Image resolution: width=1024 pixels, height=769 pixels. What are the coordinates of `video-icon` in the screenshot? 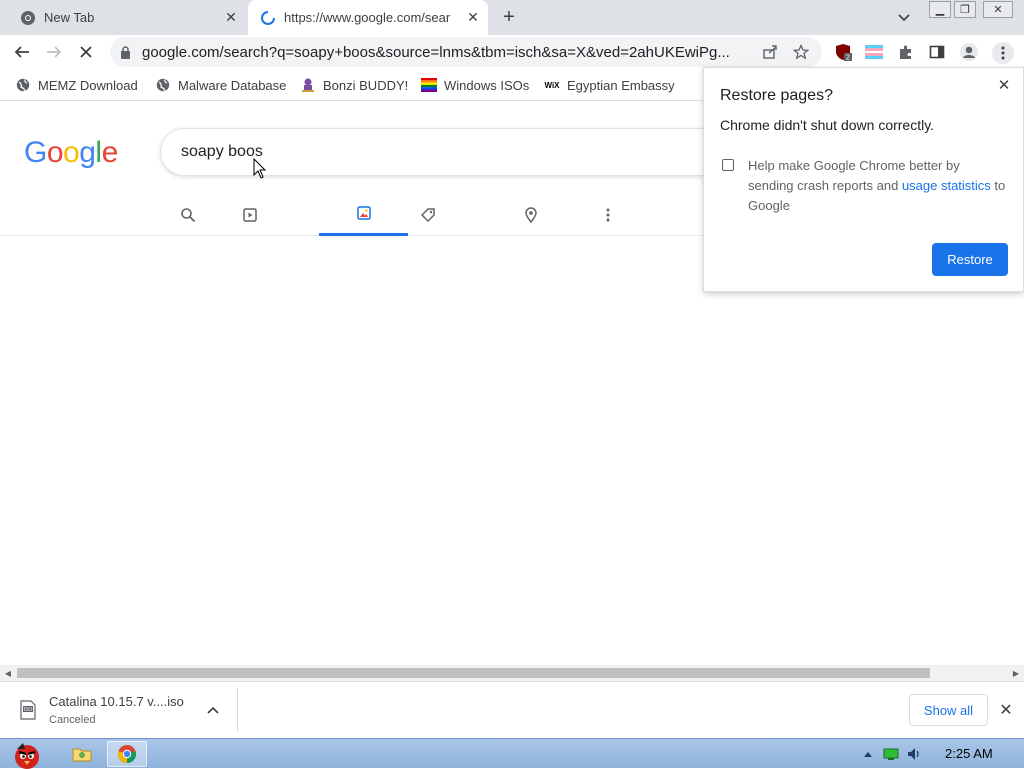 It's located at (250, 217).